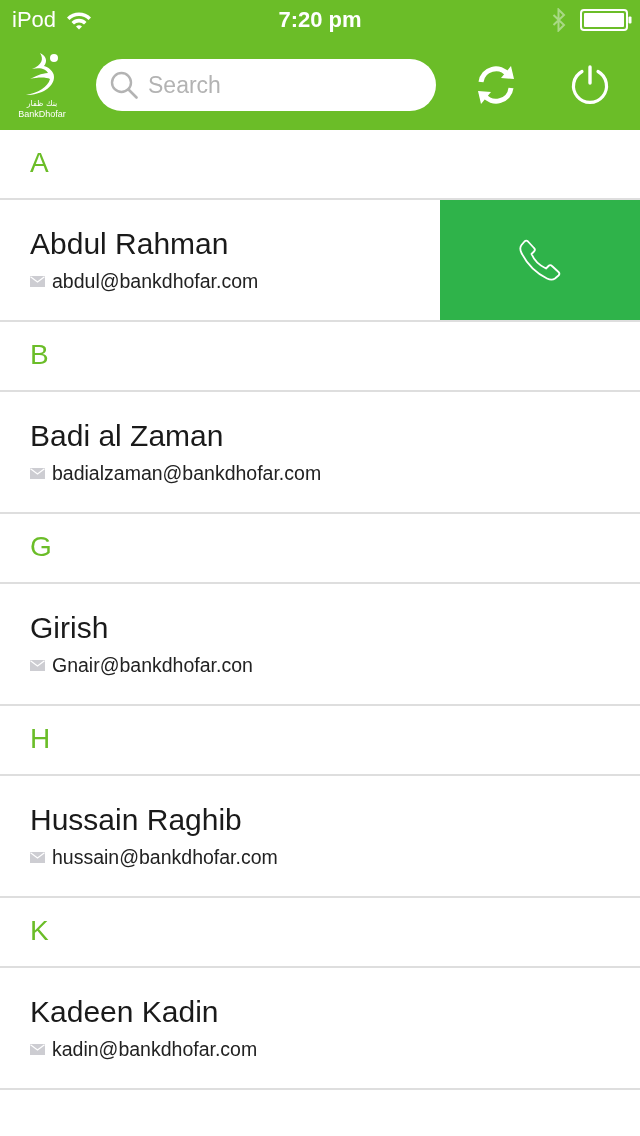 Image resolution: width=640 pixels, height=1136 pixels. Describe the element at coordinates (320, 837) in the screenshot. I see `contact-row: Hussain Raghib hussain@bankdhofar.com` at that location.